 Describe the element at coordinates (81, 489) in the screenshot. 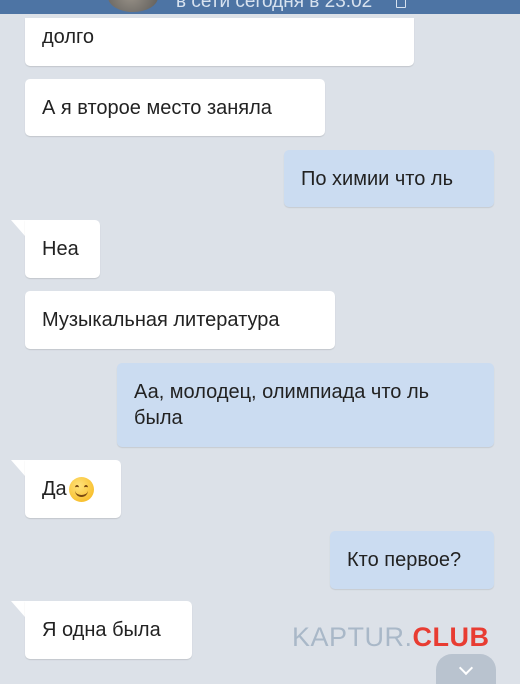

I see `smiling-face-emoji-icon` at that location.